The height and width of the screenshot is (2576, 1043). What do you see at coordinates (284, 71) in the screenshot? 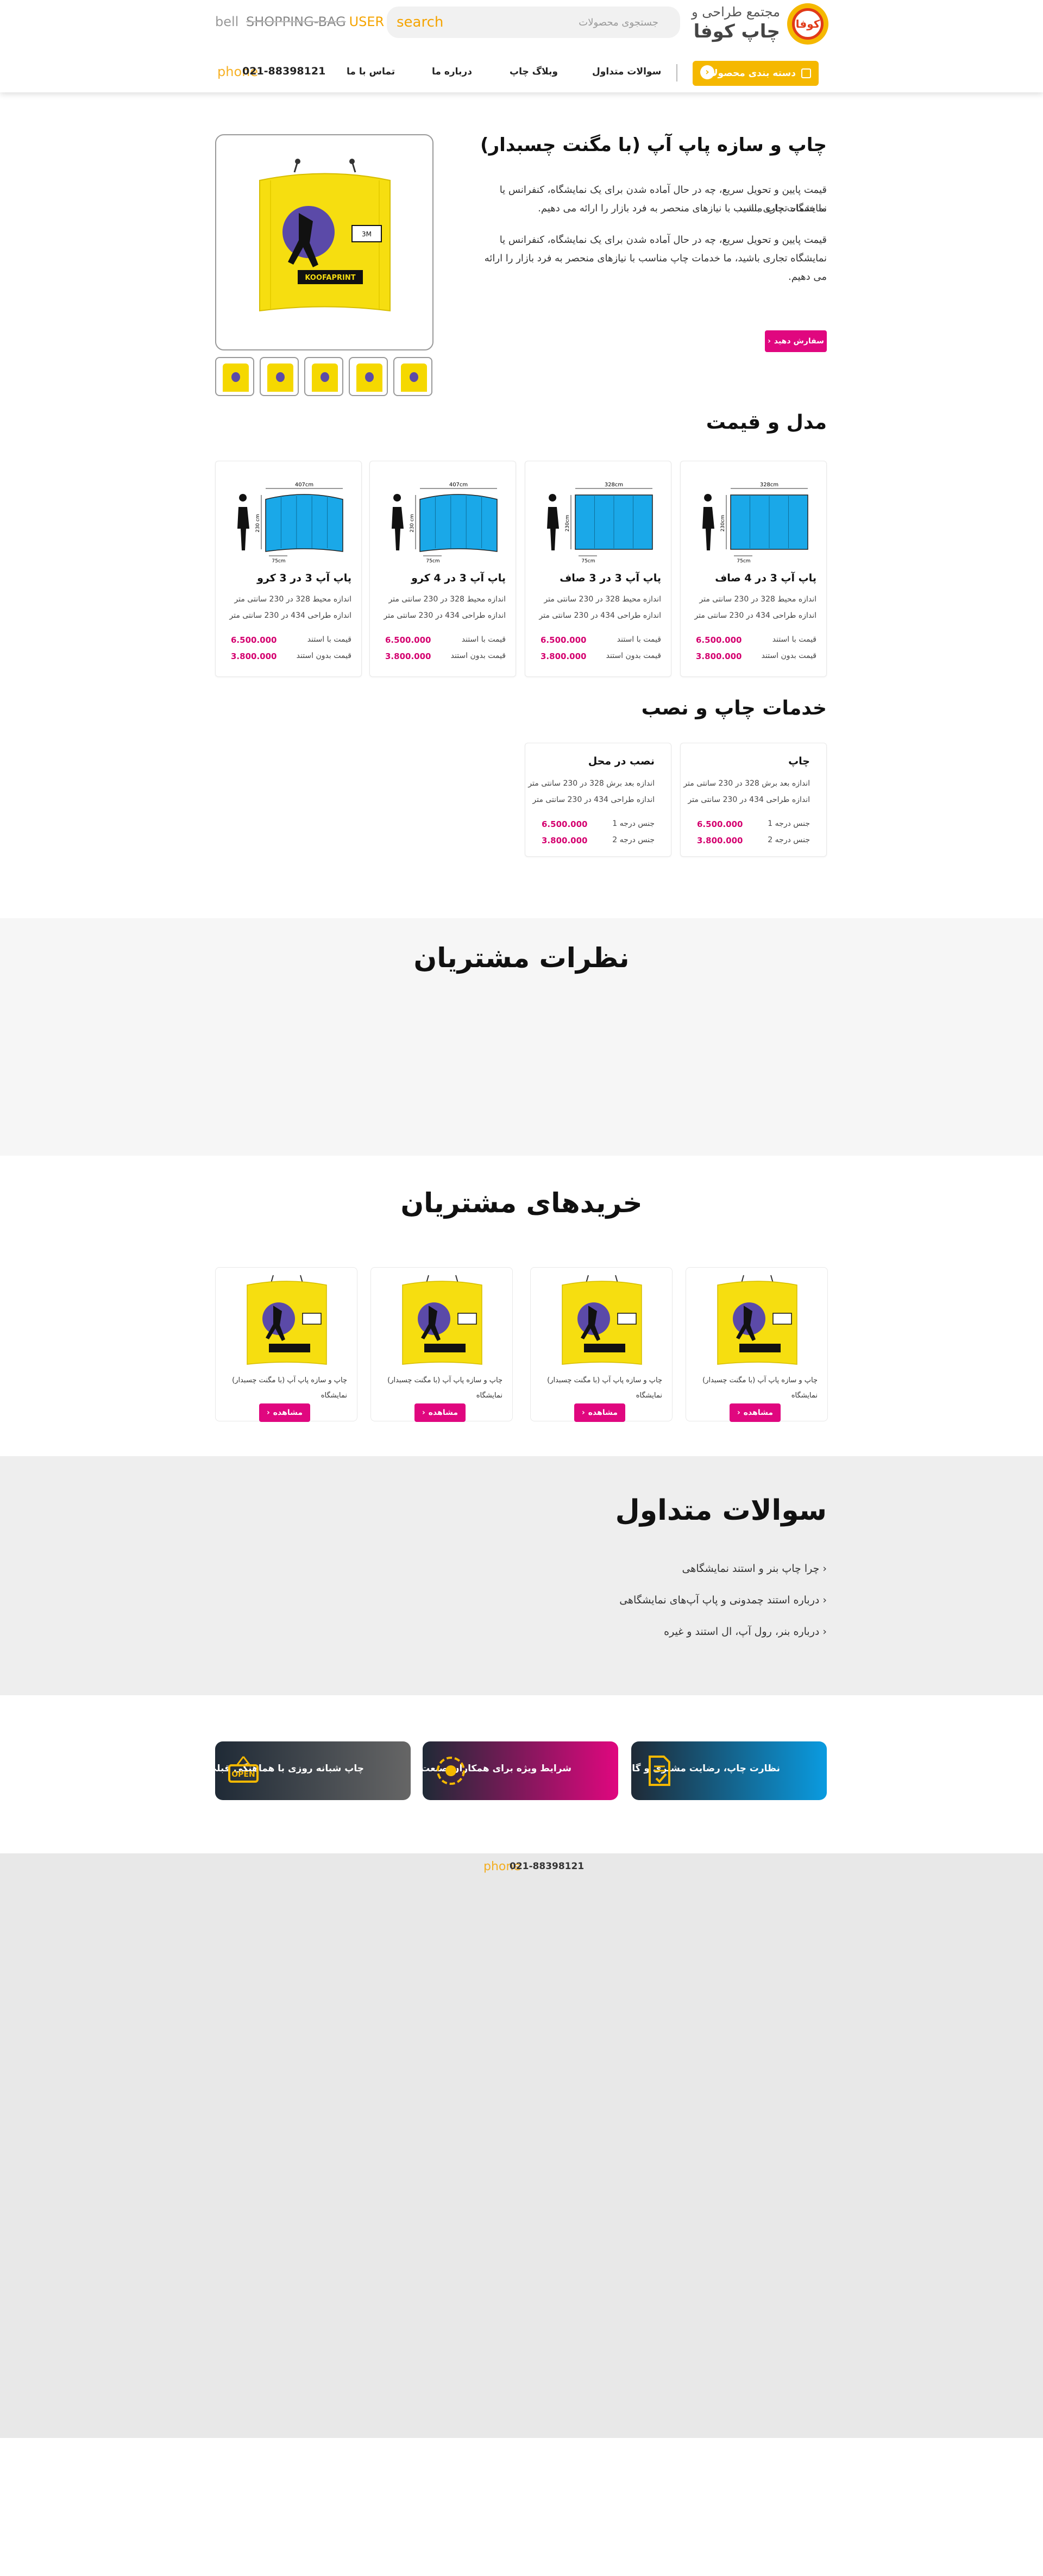
I see `phone-number: 021-88398121` at bounding box center [284, 71].